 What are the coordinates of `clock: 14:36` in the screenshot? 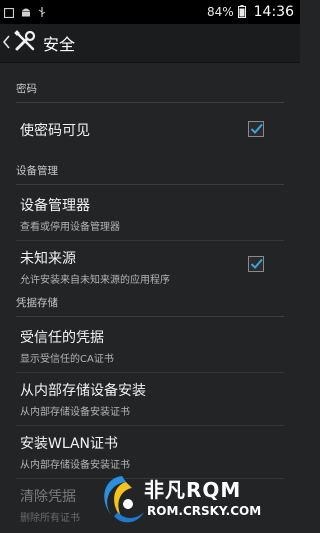 It's located at (273, 12).